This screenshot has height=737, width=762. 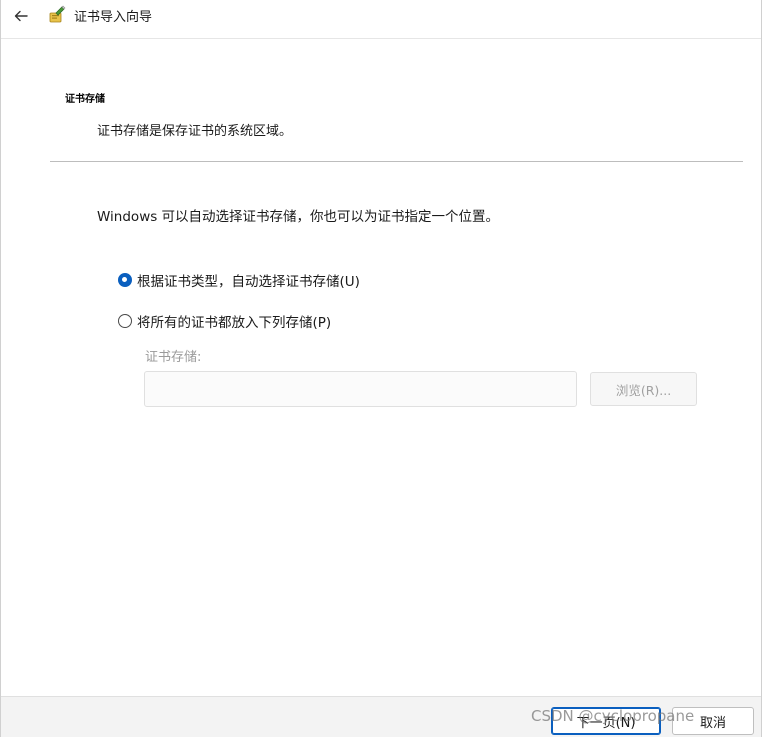 What do you see at coordinates (713, 721) in the screenshot?
I see `cancel-button: 取消` at bounding box center [713, 721].